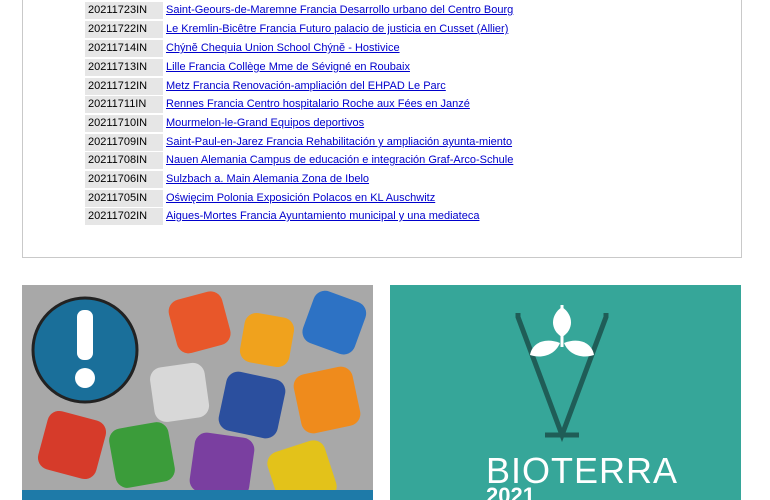 This screenshot has height=500, width=770. What do you see at coordinates (124, 86) in the screenshot?
I see `project-code: 20211712IN` at bounding box center [124, 86].